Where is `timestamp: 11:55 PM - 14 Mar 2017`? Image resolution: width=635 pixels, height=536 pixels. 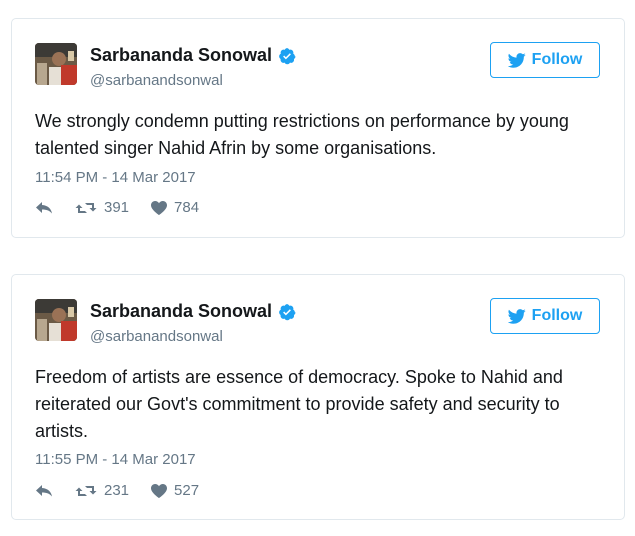
timestamp: 11:55 PM - 14 Mar 2017 is located at coordinates (115, 459).